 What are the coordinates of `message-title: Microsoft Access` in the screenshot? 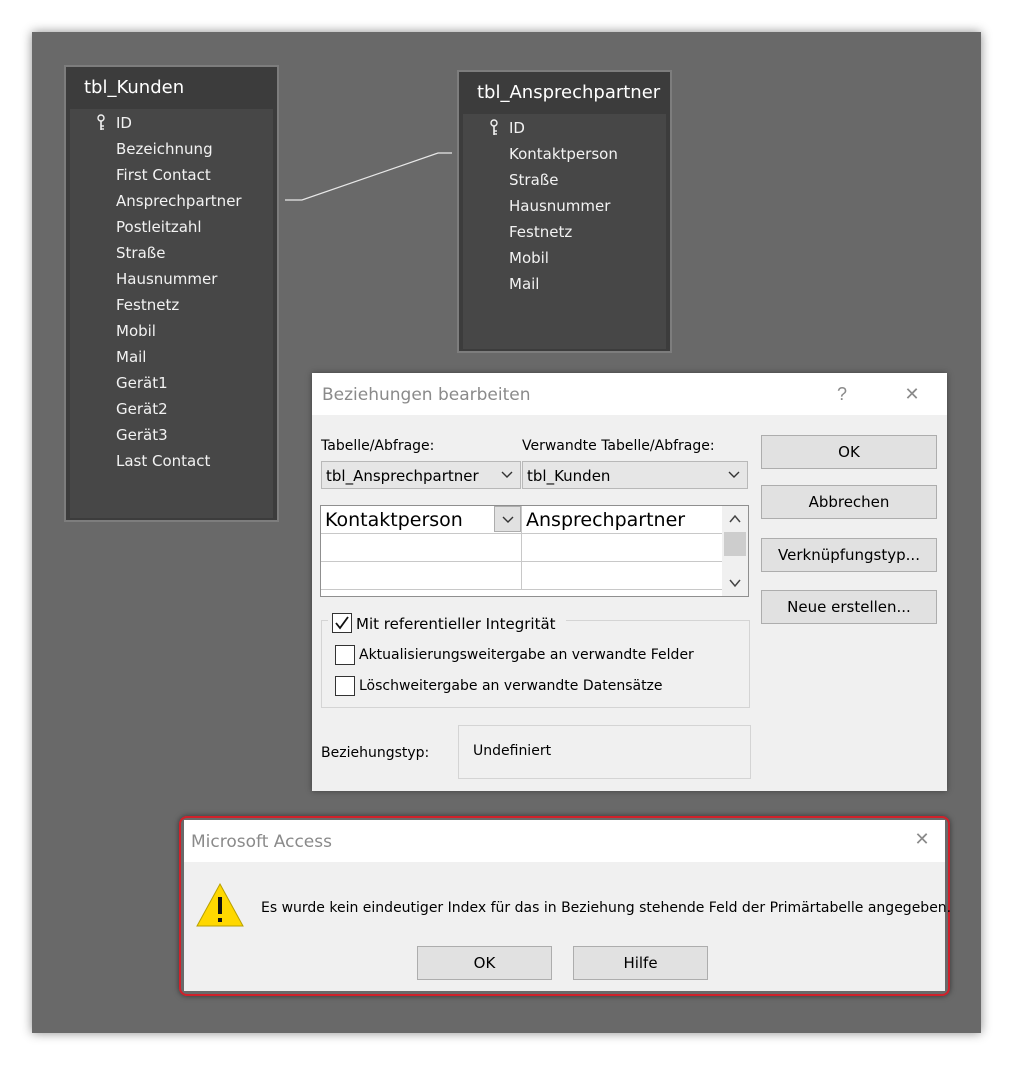 It's located at (261, 842).